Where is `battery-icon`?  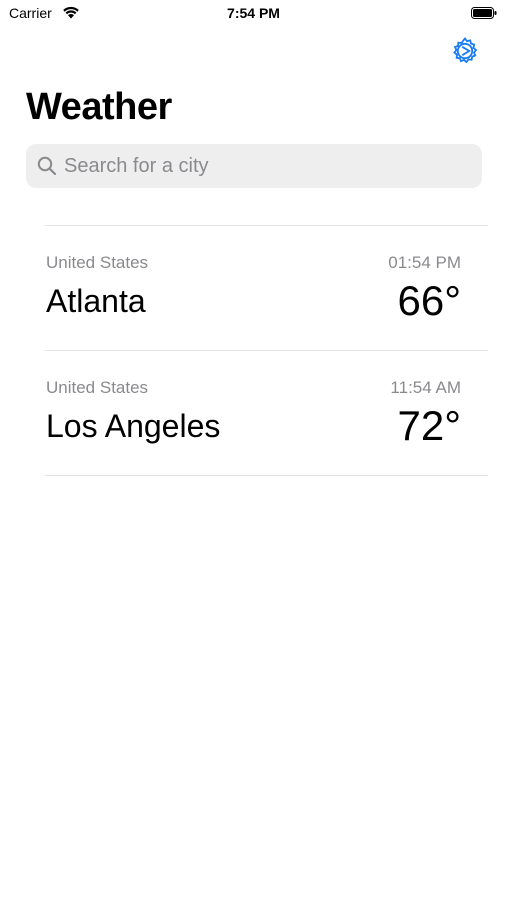
battery-icon is located at coordinates (484, 12).